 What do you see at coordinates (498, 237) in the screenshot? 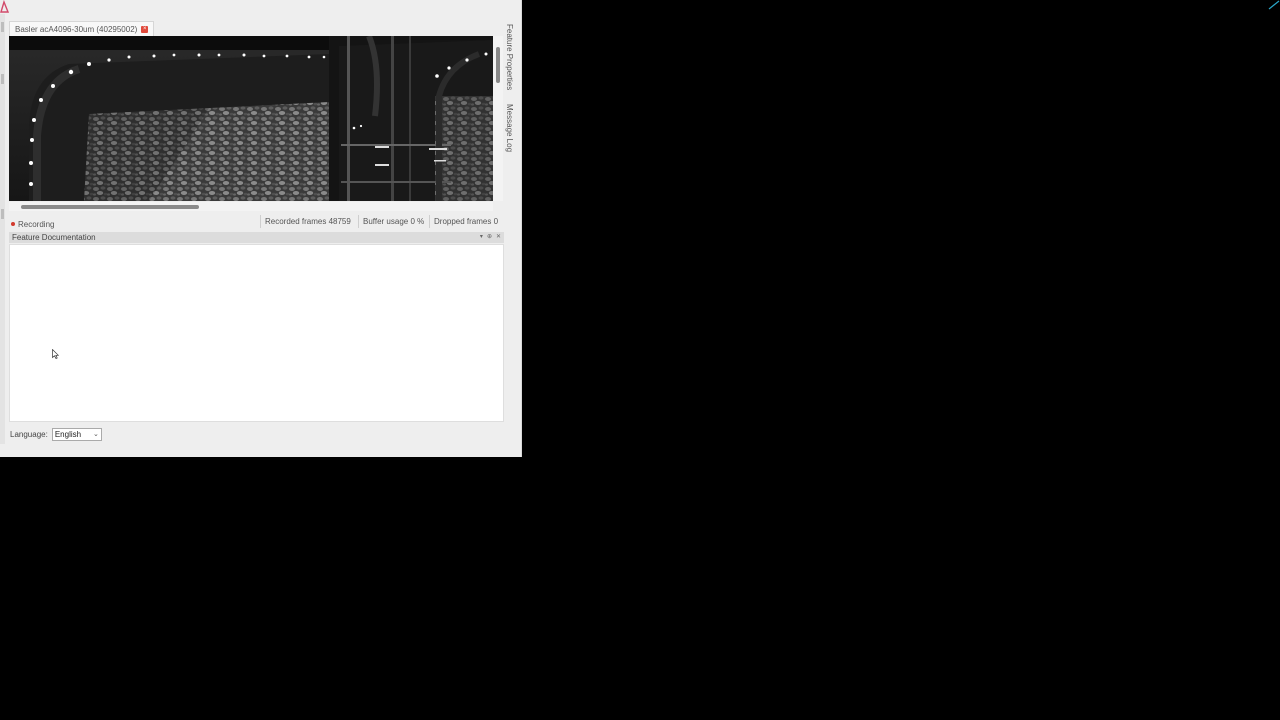
I see `close-icon: ✕` at bounding box center [498, 237].